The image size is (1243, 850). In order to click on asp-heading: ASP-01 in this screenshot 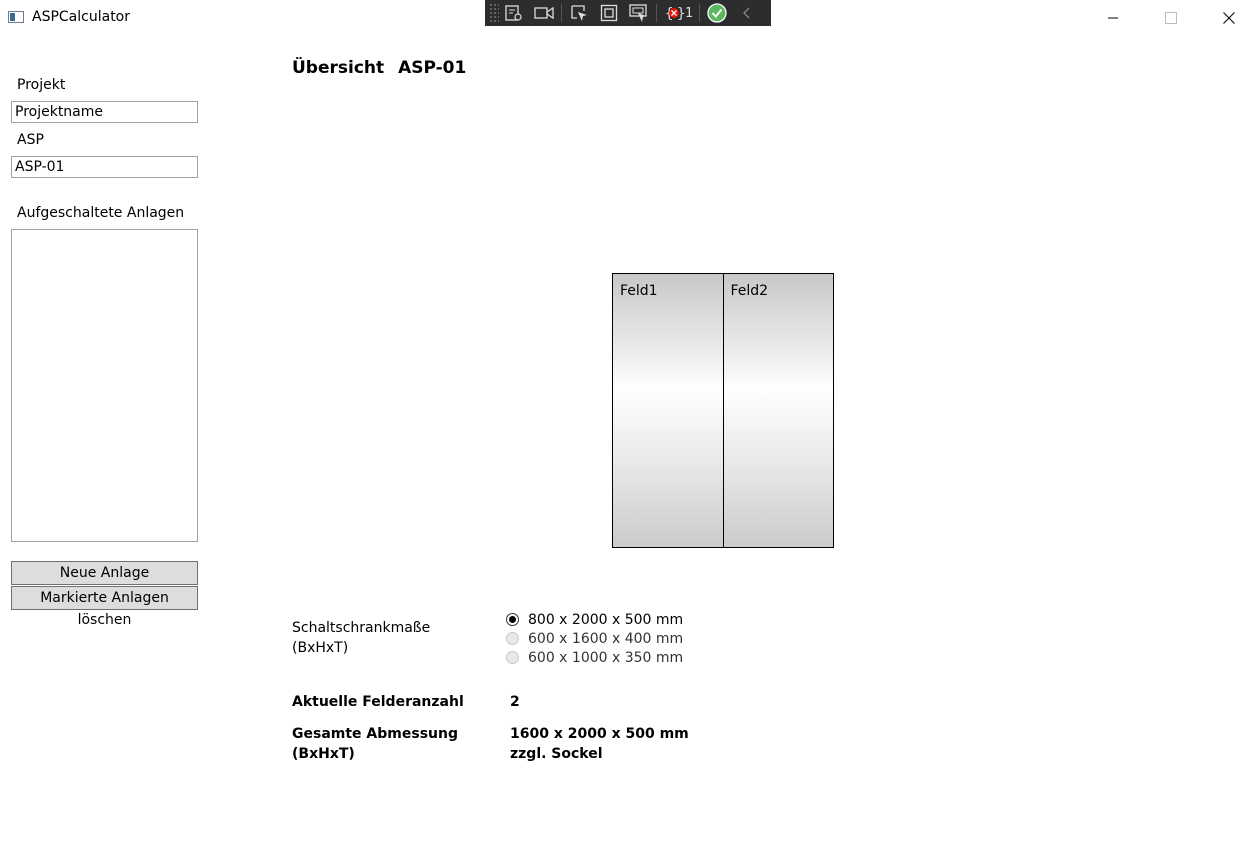, I will do `click(432, 68)`.